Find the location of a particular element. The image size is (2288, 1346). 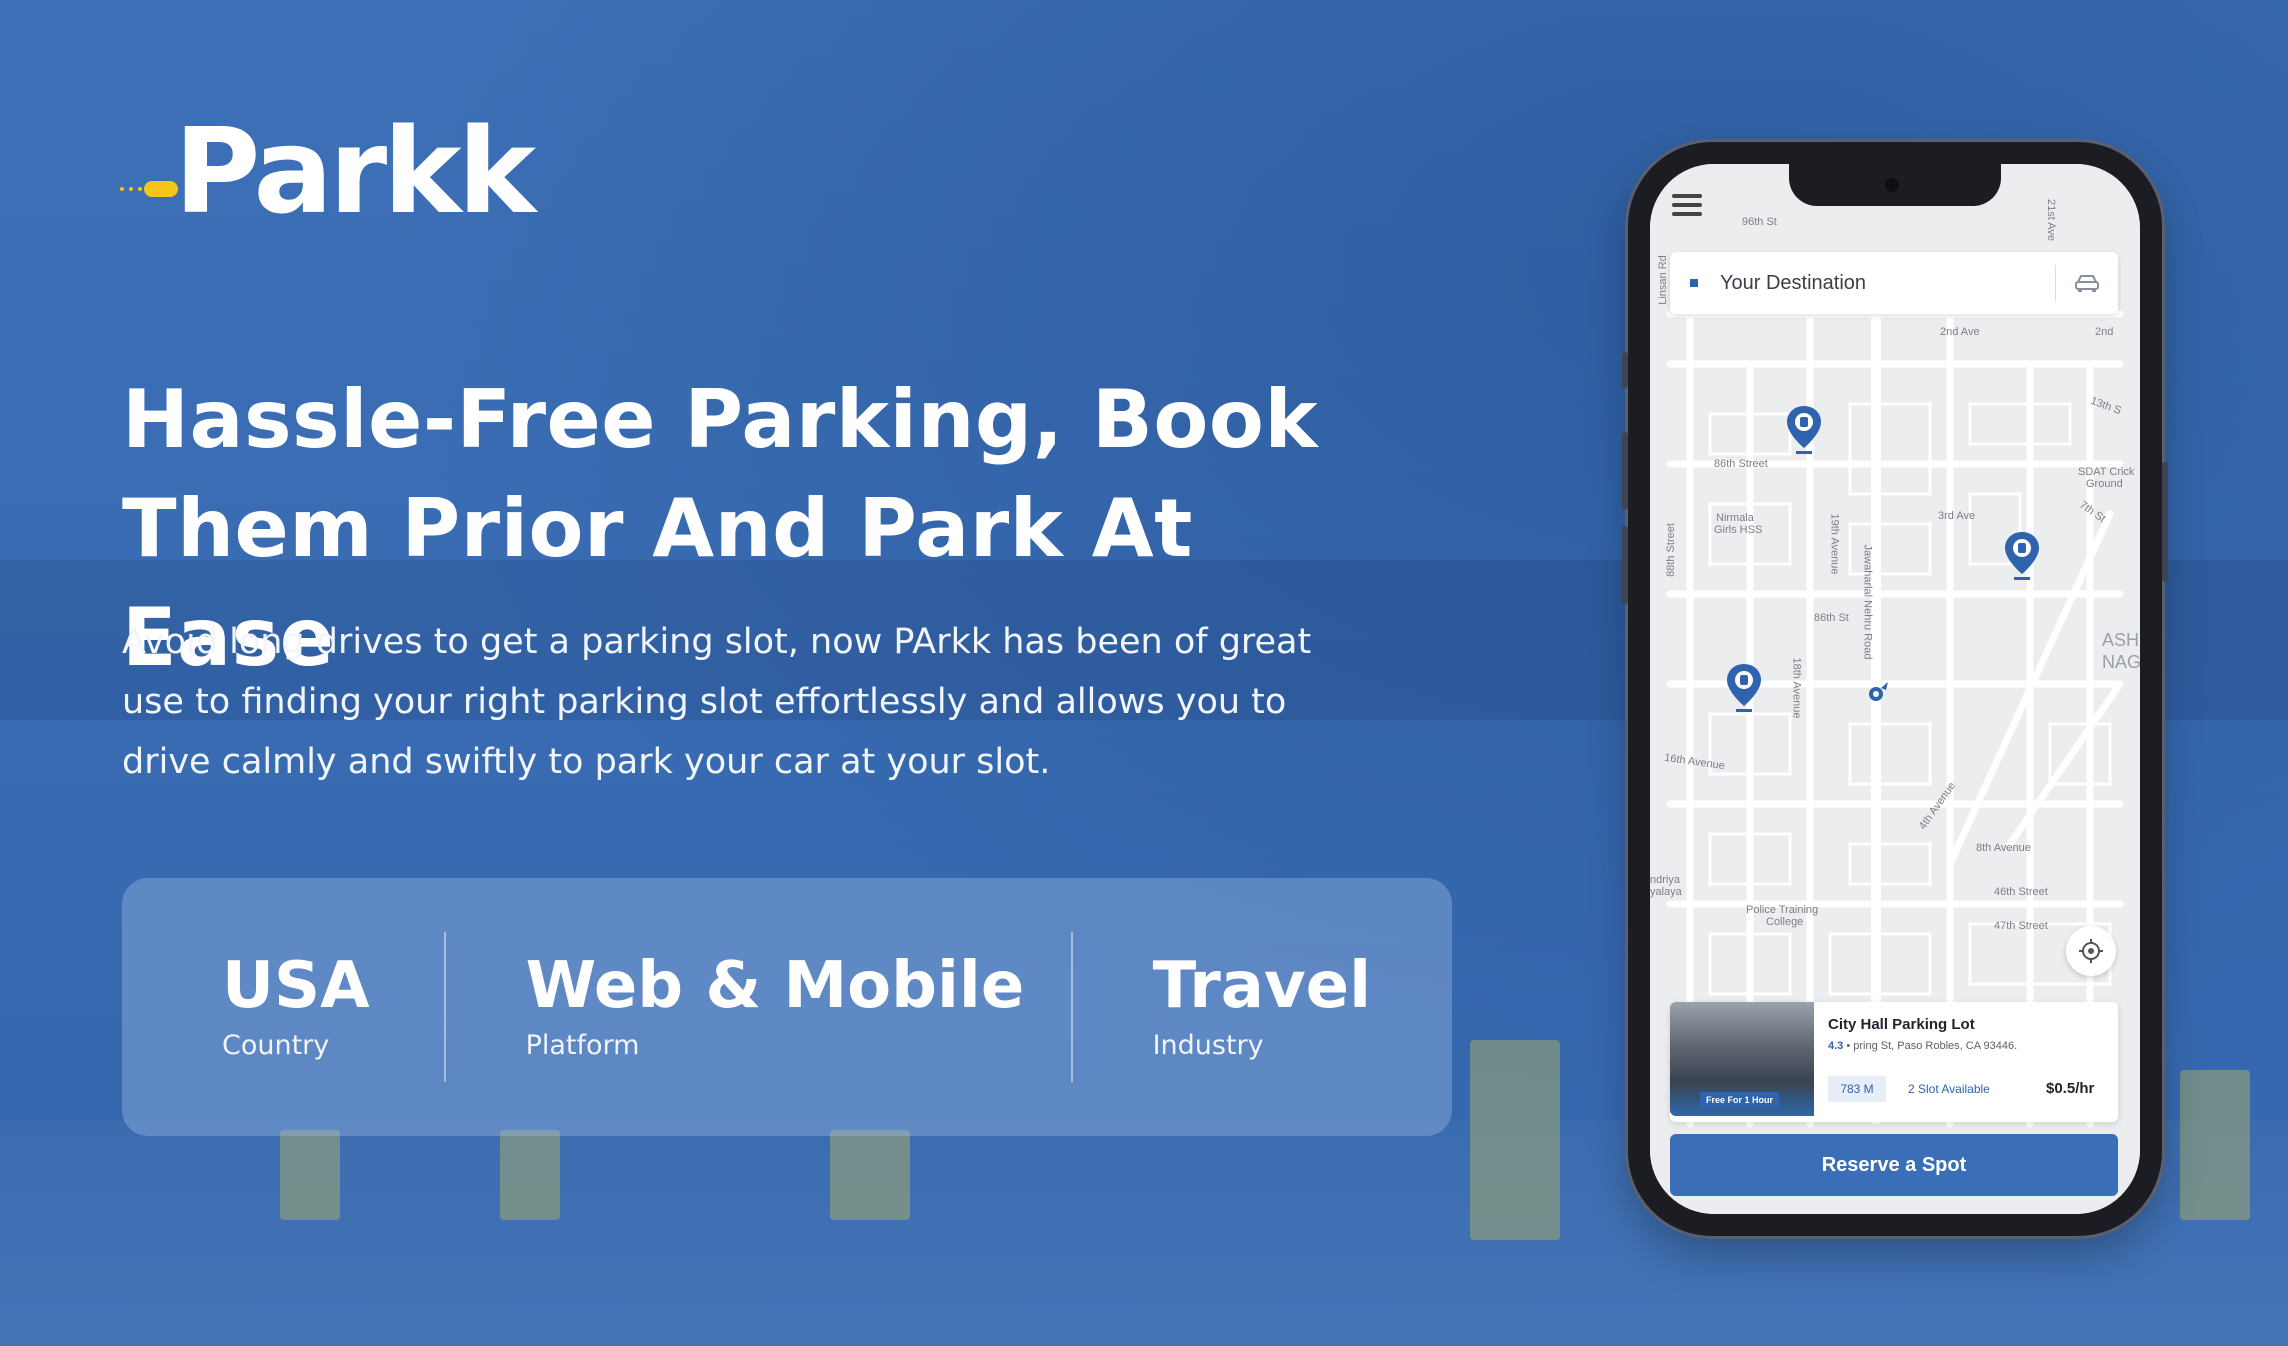

map-label: 2nd Ave is located at coordinates (1960, 332).